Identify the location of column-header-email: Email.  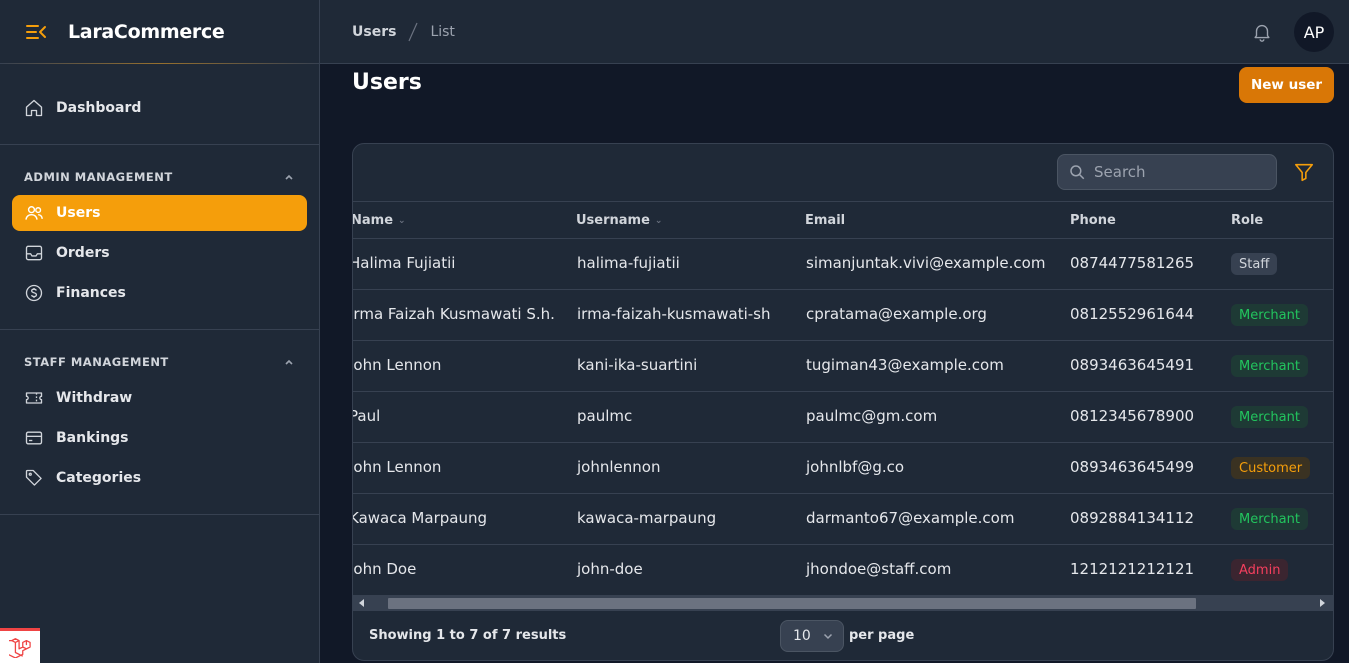
(825, 220).